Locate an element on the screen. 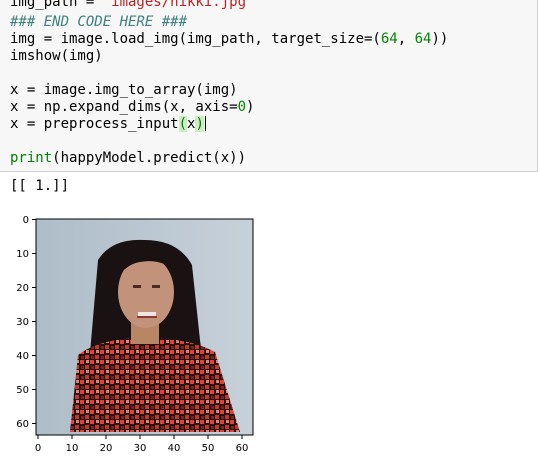 This screenshot has height=461, width=538. x-tick-label: 60 is located at coordinates (242, 448).